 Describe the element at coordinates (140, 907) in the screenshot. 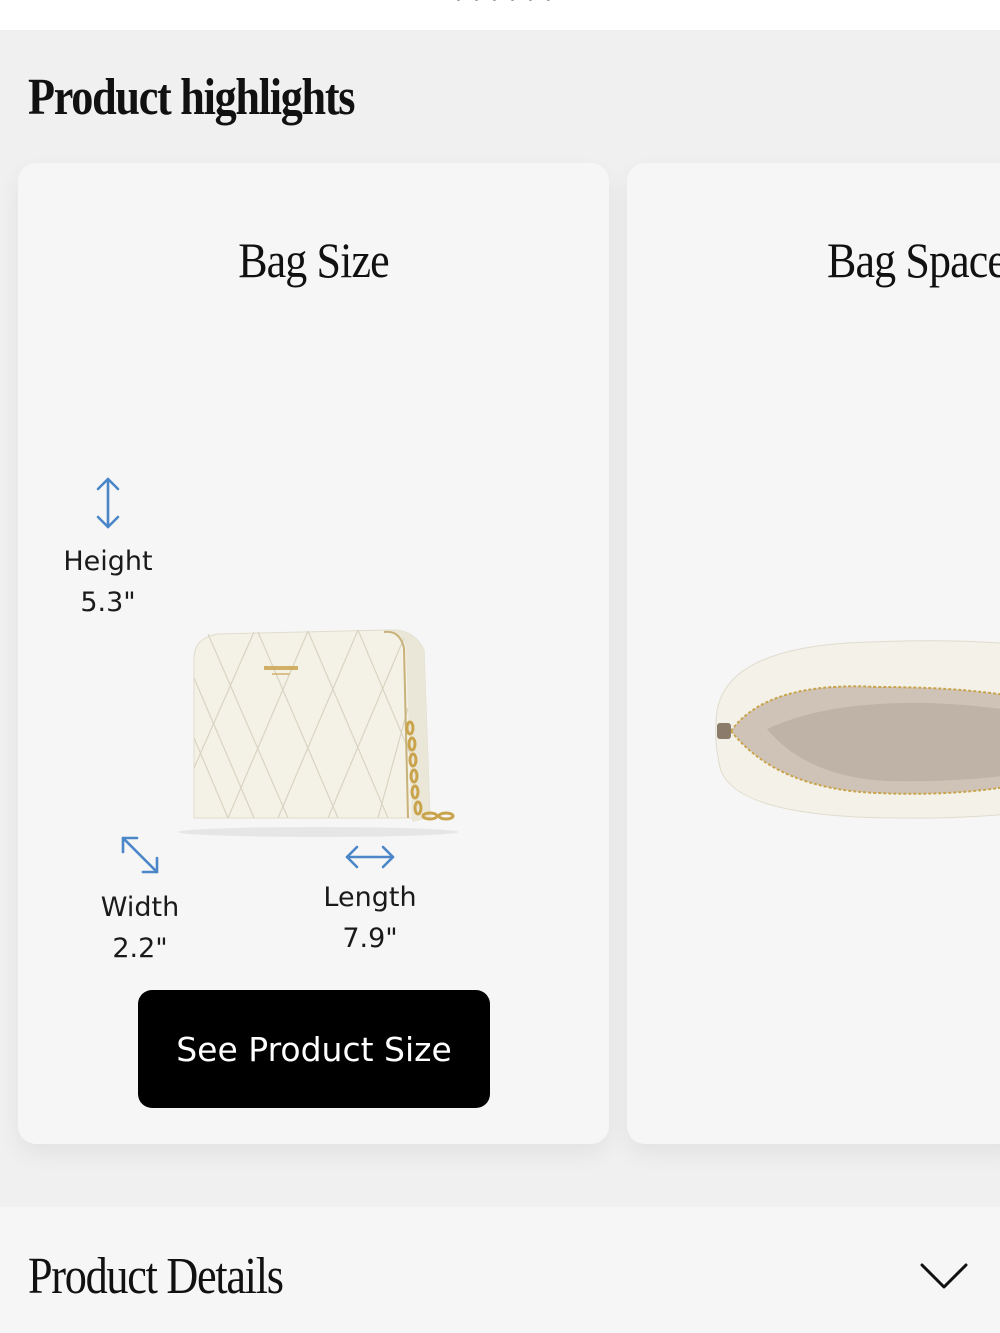

I see `width-label: Width` at that location.